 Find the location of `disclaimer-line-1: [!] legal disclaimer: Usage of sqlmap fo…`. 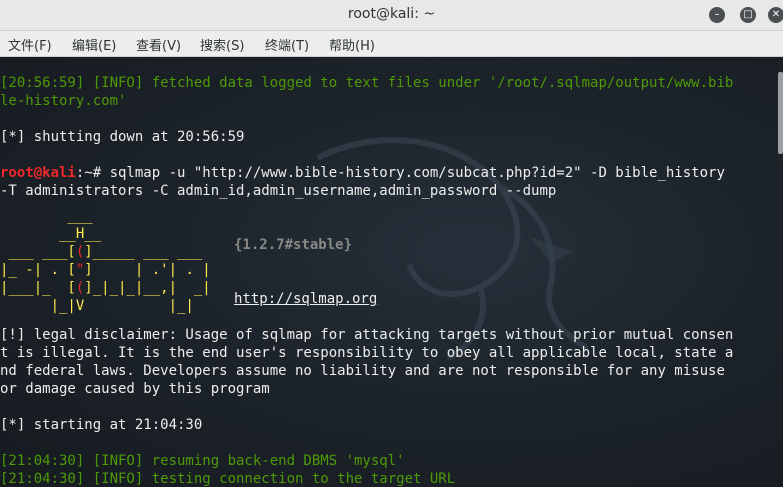

disclaimer-line-1: [!] legal disclaimer: Usage of sqlmap fo… is located at coordinates (367, 335).